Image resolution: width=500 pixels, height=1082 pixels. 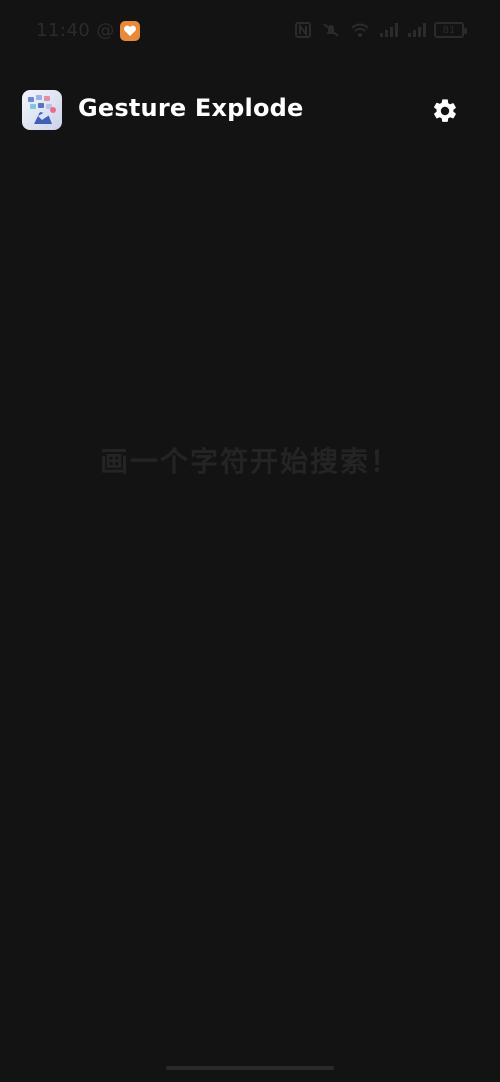 I want to click on mute-icon, so click(x=331, y=30).